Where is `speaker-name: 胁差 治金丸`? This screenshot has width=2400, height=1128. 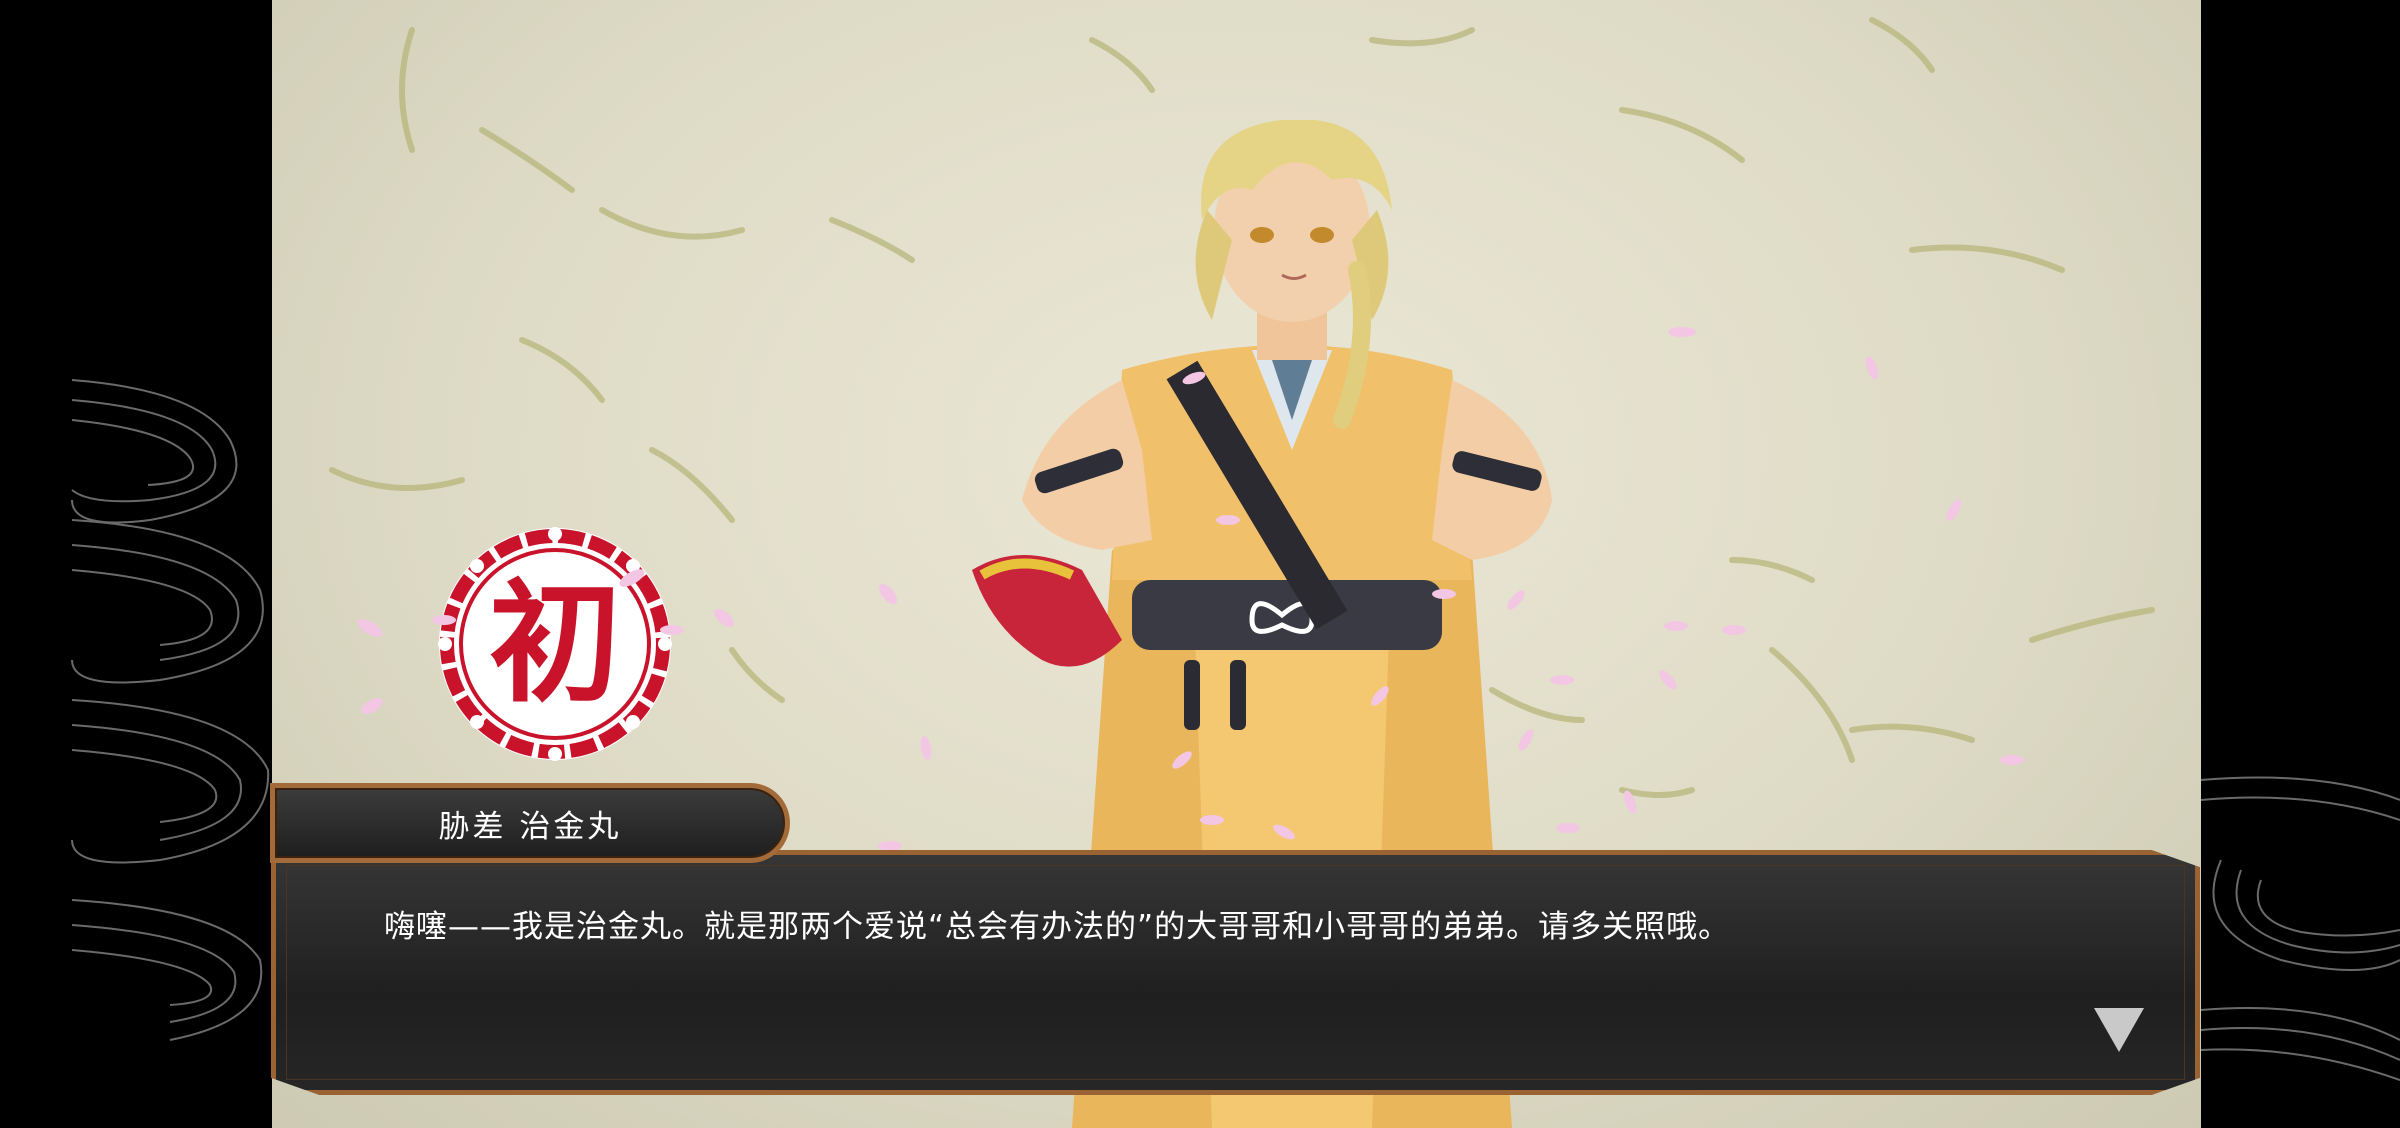 speaker-name: 胁差 治金丸 is located at coordinates (530, 826).